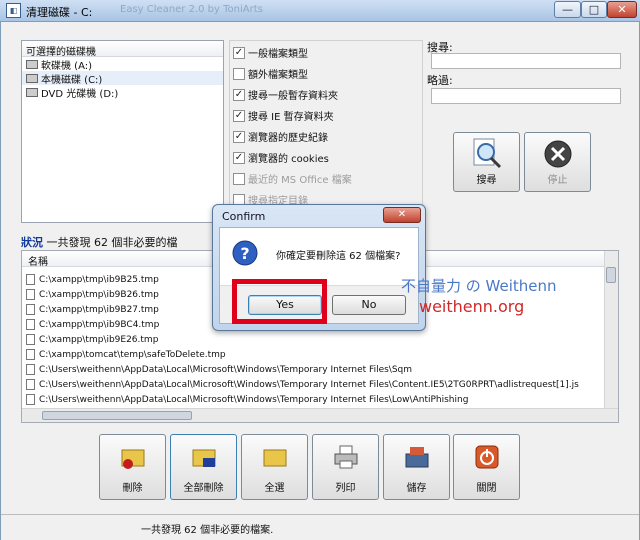 This screenshot has height=540, width=640. I want to click on file-row: C:\xampp\tmp\ib9BC4.tmp, so click(92, 324).